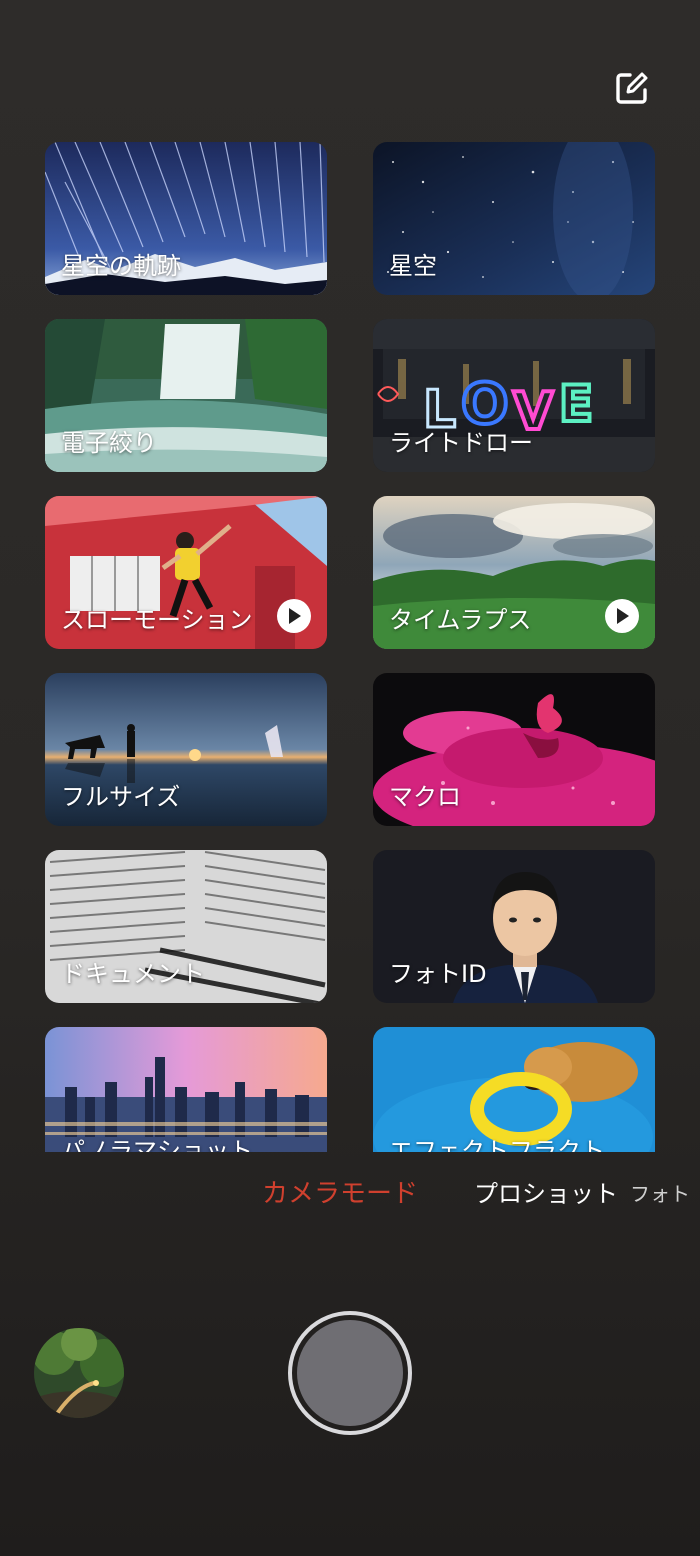 The image size is (700, 1556). I want to click on card-label: ドキュメント, so click(133, 974).